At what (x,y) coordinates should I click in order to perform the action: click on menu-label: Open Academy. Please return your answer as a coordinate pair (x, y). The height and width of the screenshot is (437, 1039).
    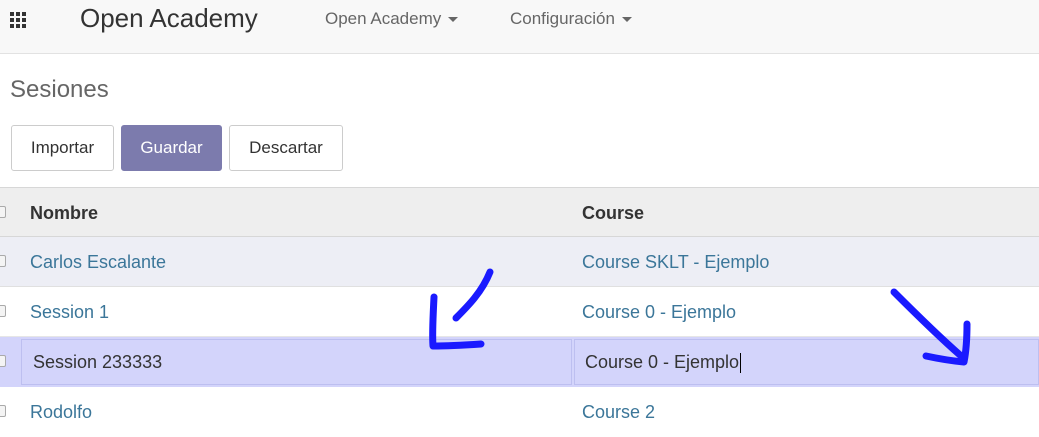
    Looking at the image, I should click on (383, 18).